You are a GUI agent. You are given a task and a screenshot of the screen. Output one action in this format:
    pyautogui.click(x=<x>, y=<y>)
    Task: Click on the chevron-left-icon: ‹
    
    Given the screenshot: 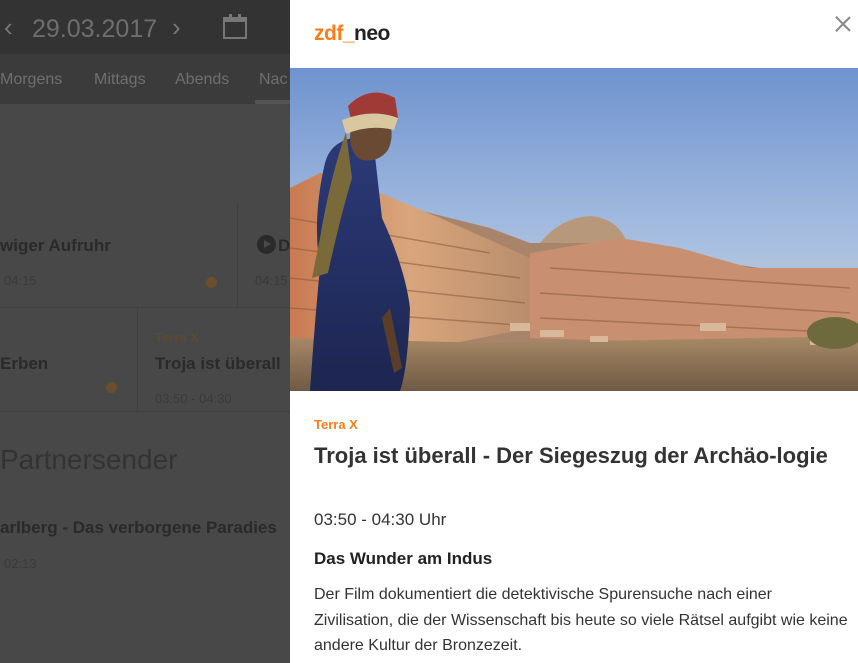 What is the action you would take?
    pyautogui.click(x=8, y=27)
    